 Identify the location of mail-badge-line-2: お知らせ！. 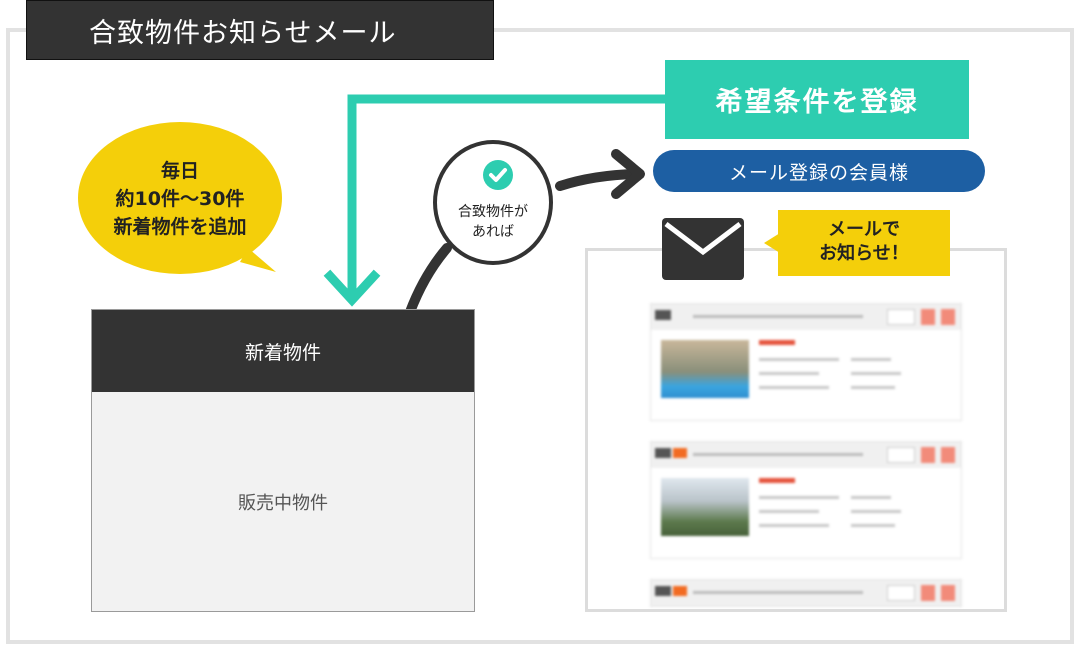
(864, 253).